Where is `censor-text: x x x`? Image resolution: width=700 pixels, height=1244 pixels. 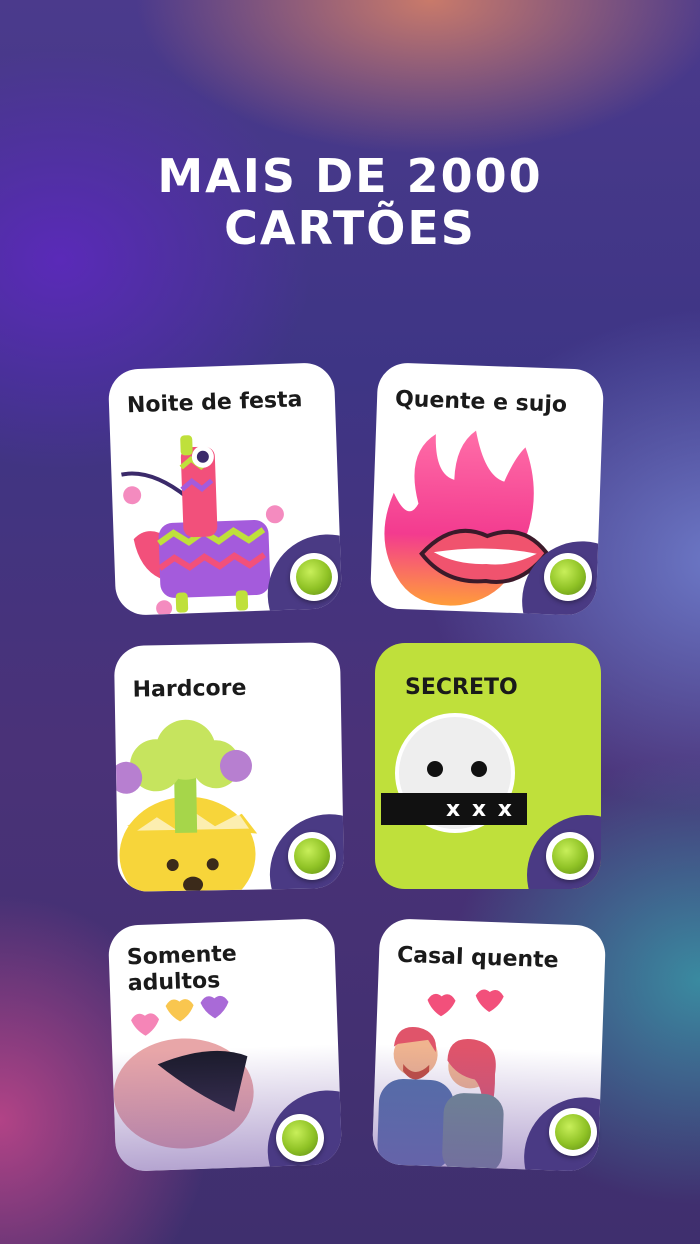 censor-text: x x x is located at coordinates (480, 809).